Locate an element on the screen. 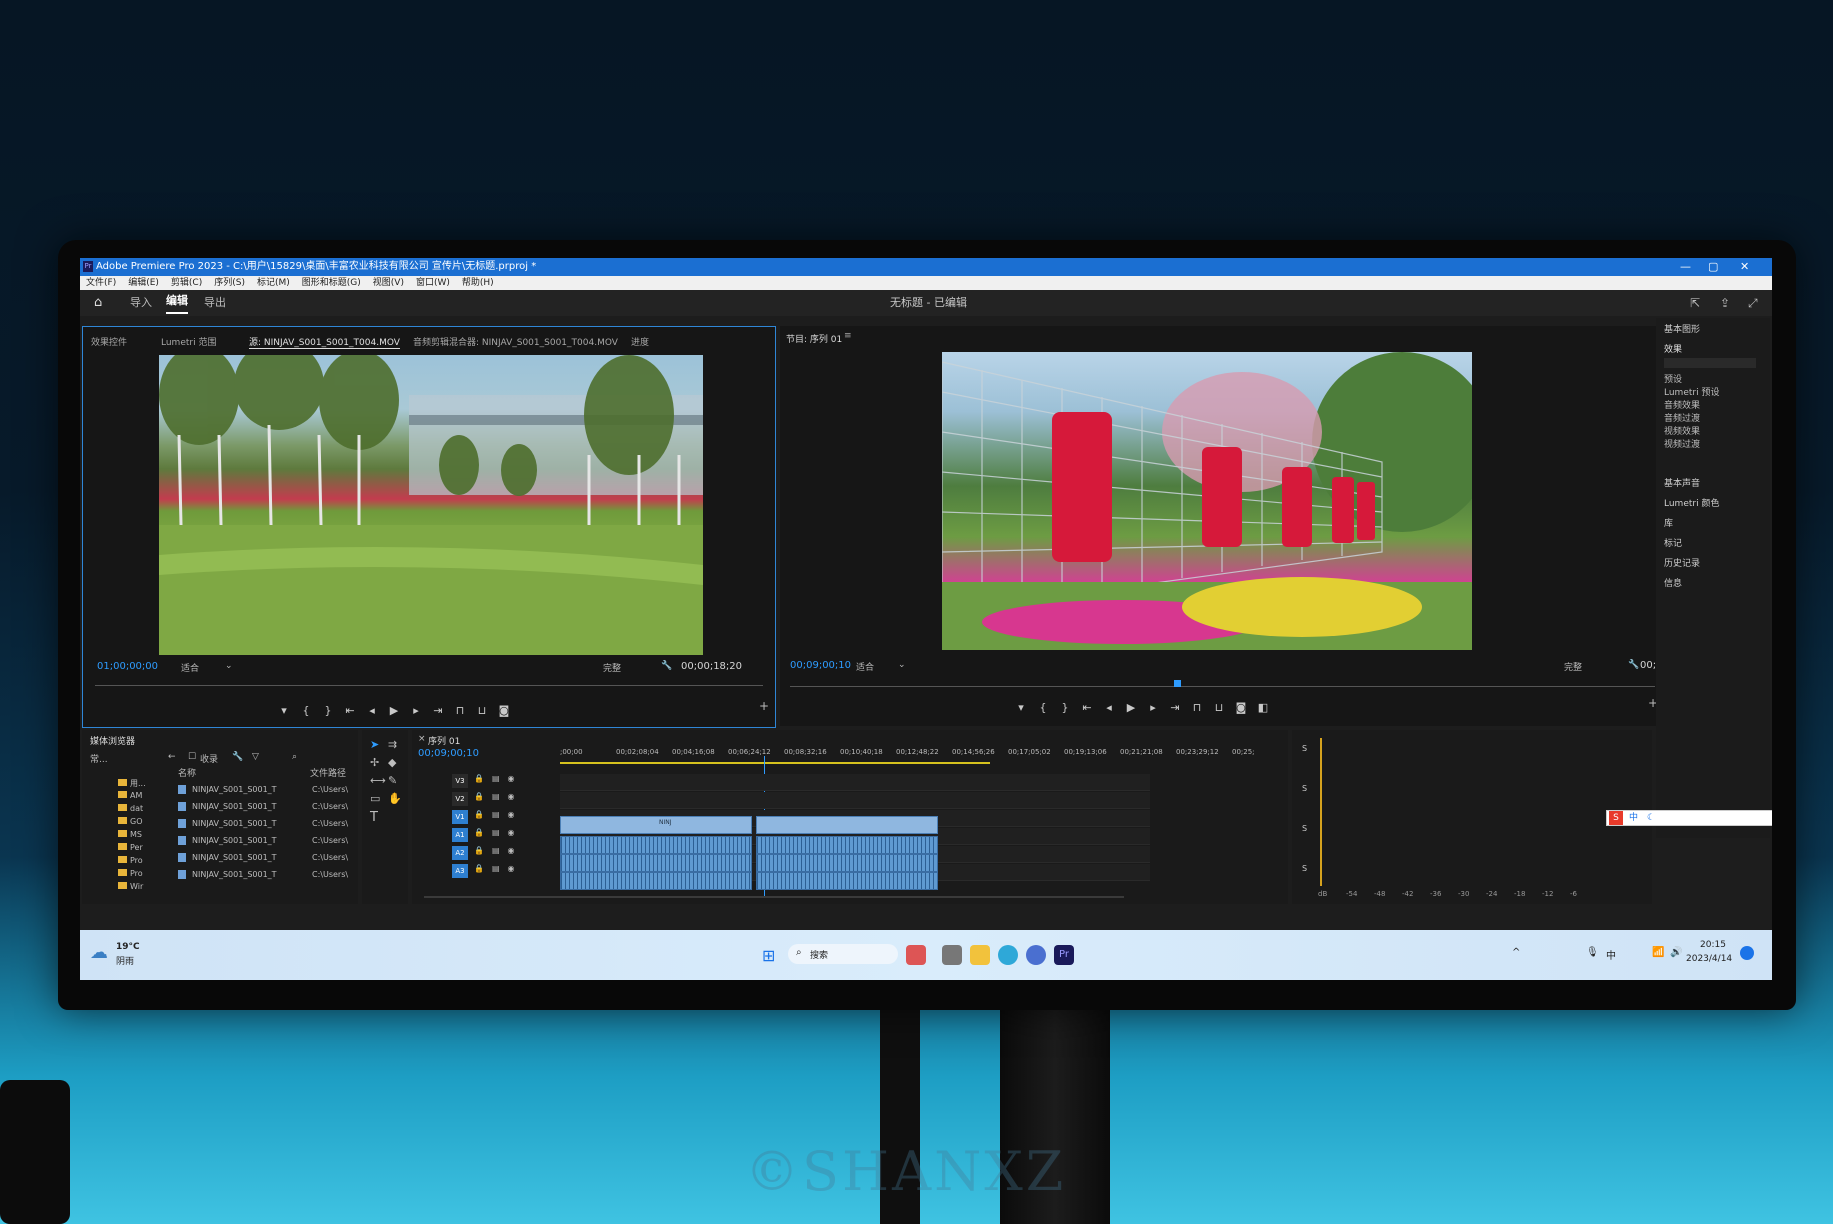  razor-tool-icon: ◆ is located at coordinates (392, 762).